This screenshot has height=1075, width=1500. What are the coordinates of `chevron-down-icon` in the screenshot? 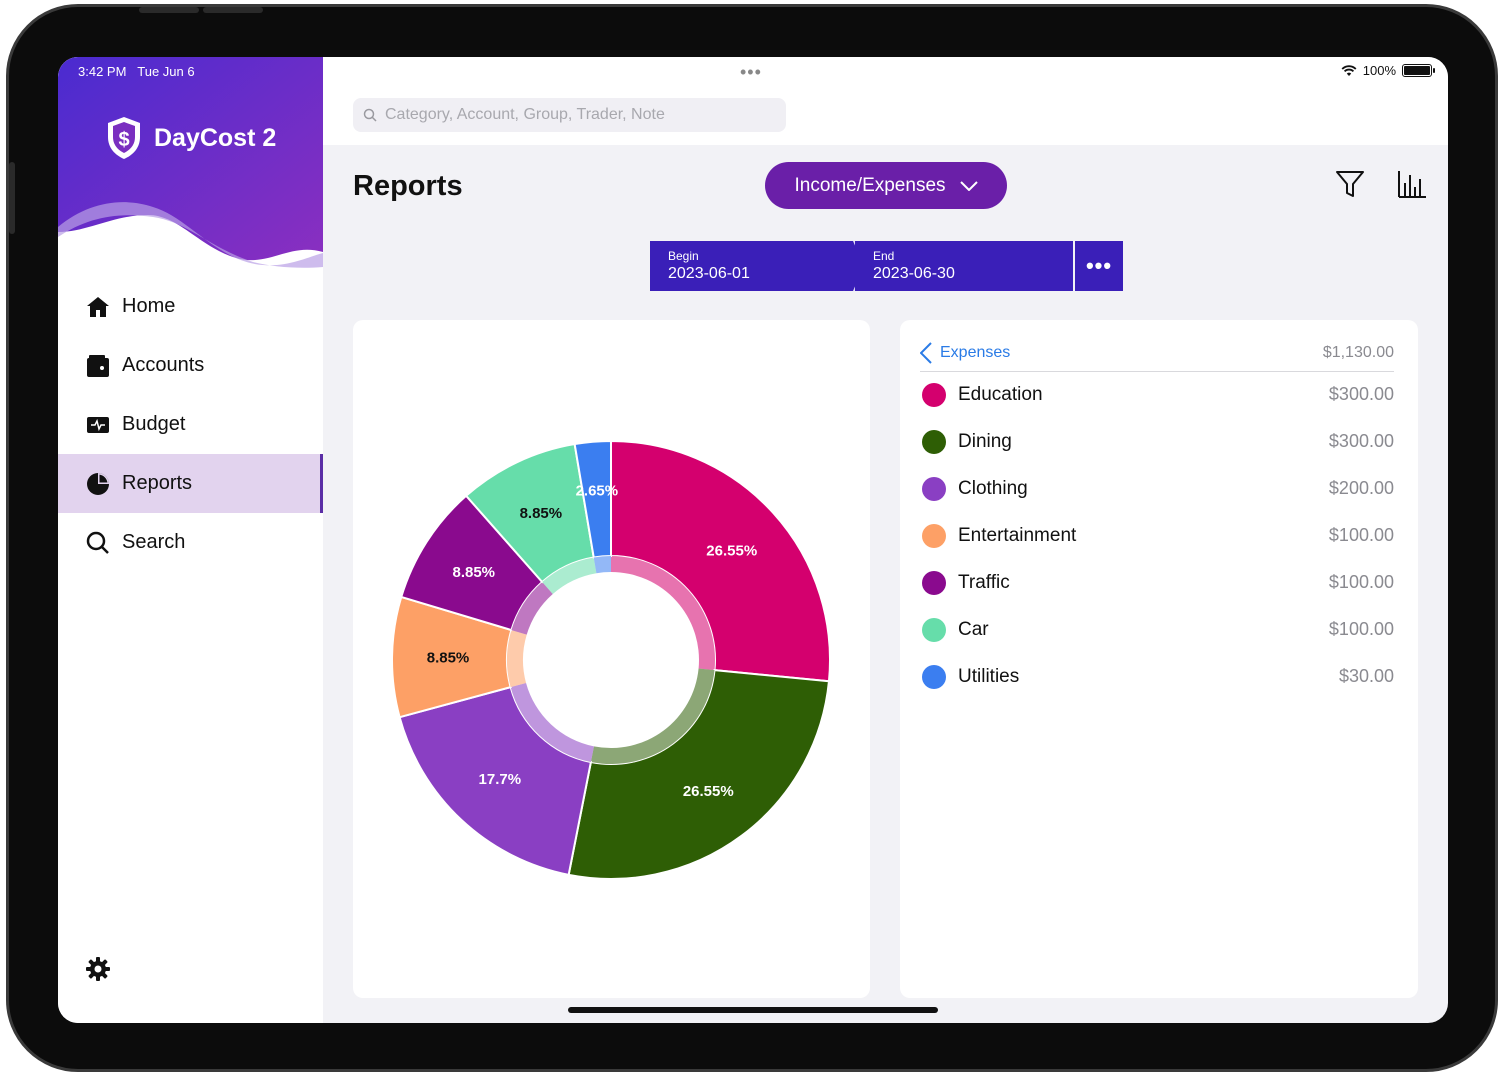 It's located at (968, 185).